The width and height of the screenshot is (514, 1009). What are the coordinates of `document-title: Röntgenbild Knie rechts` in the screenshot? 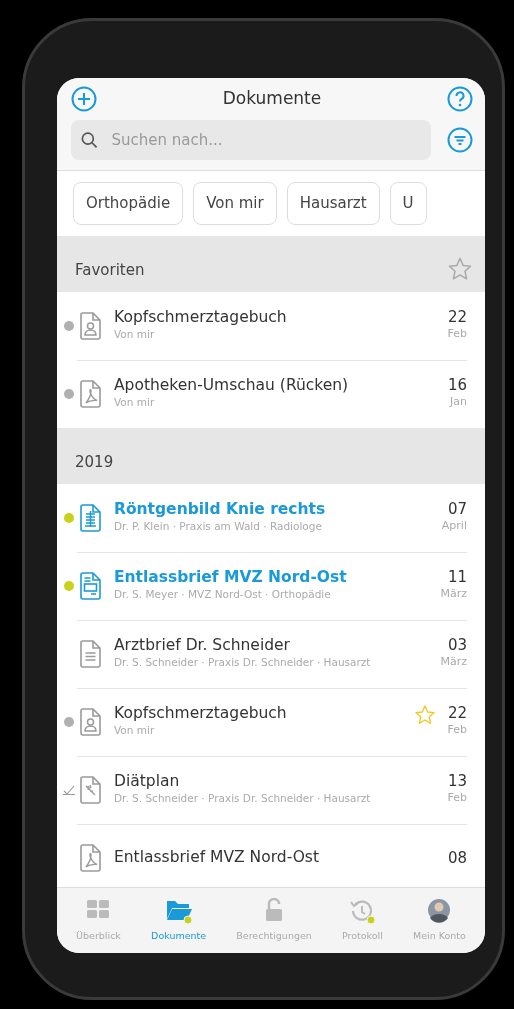 It's located at (220, 509).